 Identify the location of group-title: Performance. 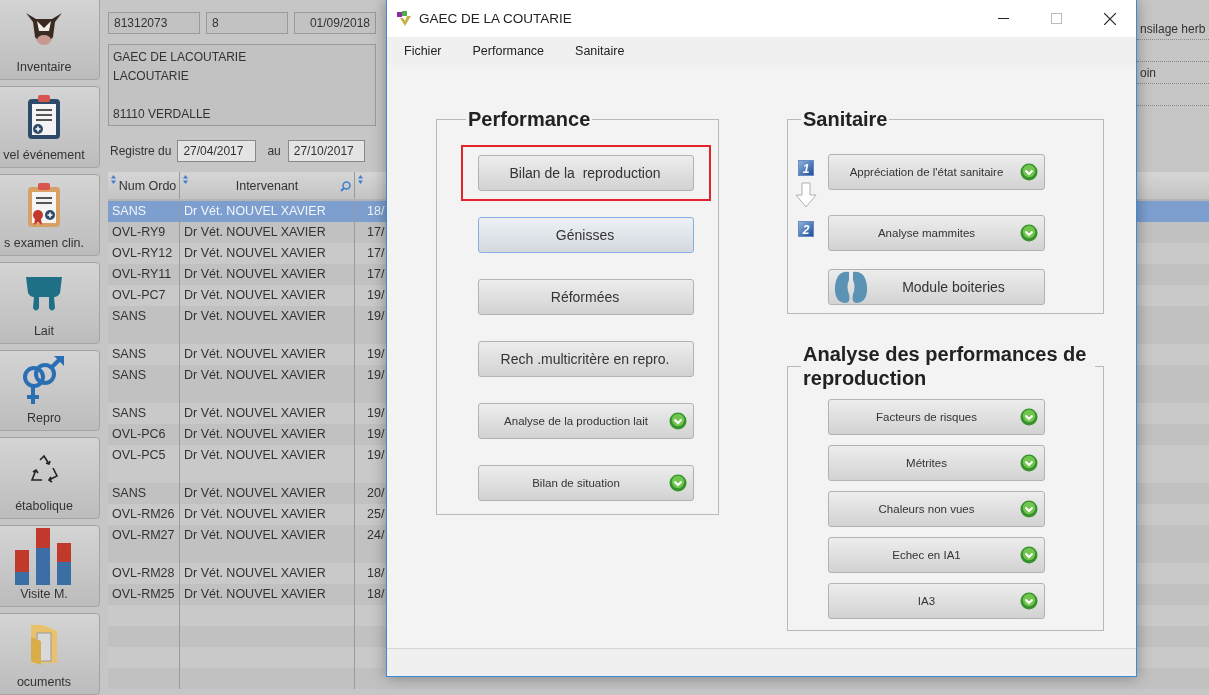
(529, 119).